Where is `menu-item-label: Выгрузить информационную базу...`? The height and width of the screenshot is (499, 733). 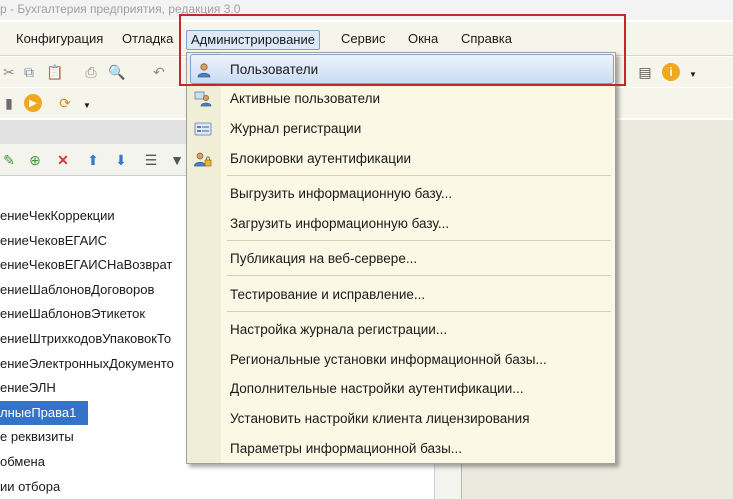 menu-item-label: Выгрузить информационную базу... is located at coordinates (341, 193).